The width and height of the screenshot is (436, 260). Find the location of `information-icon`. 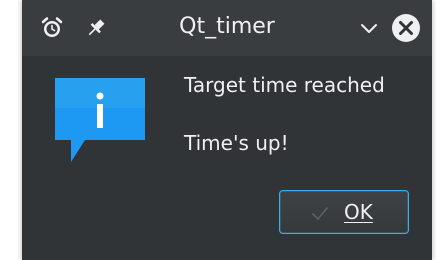

information-icon is located at coordinates (100, 123).